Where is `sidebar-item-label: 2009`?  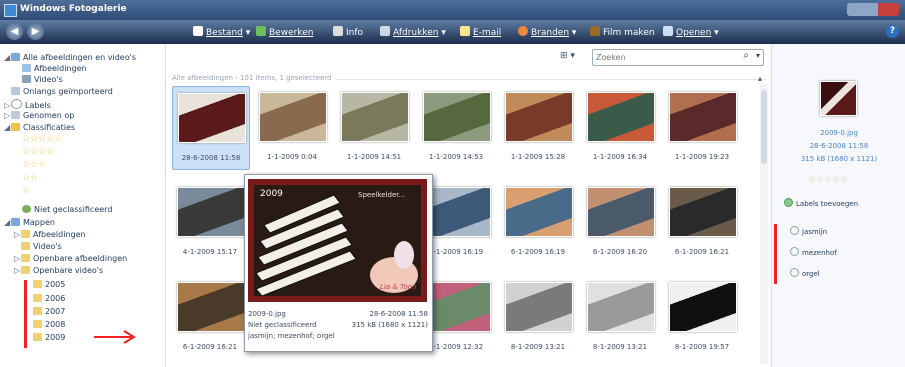
sidebar-item-label: 2009 is located at coordinates (55, 337).